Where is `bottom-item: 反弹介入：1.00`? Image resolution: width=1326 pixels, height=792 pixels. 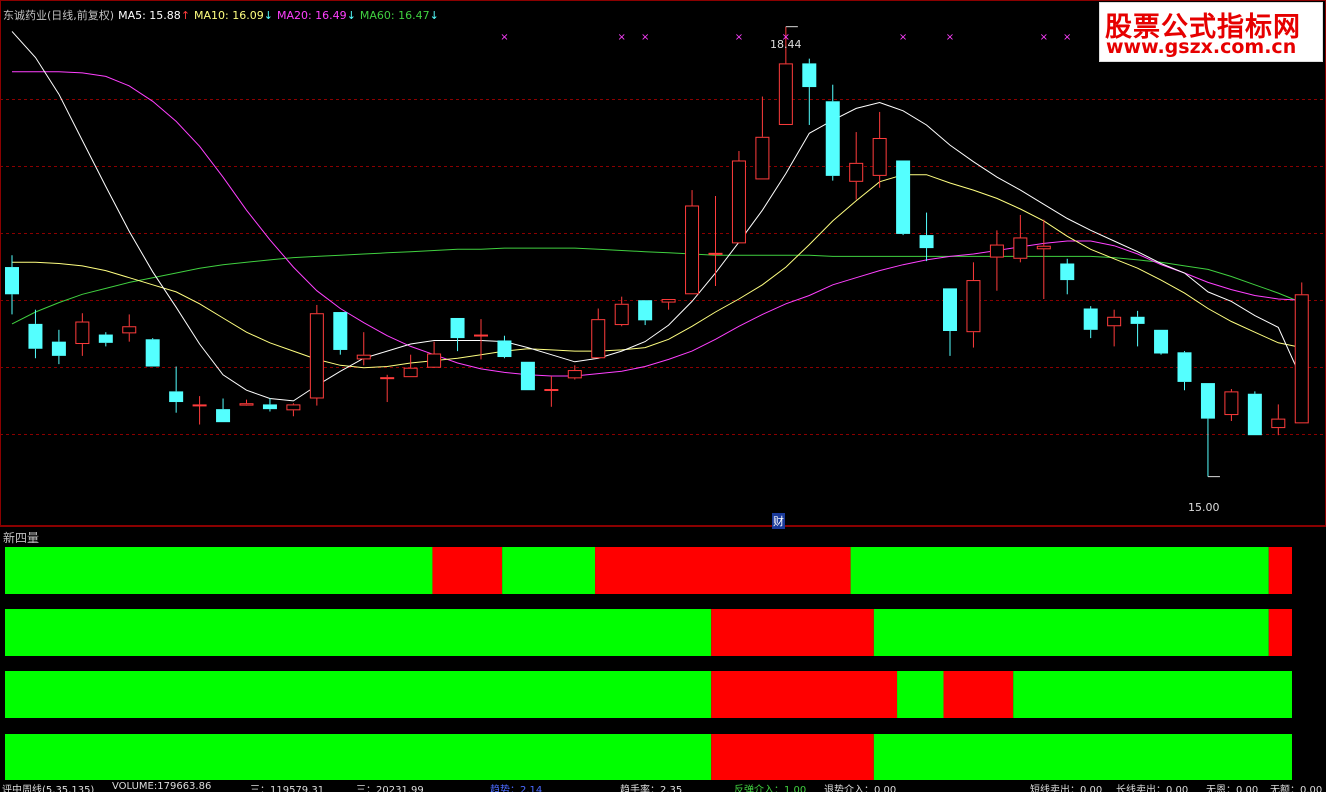
bottom-item: 反弹介入：1.00 is located at coordinates (770, 788).